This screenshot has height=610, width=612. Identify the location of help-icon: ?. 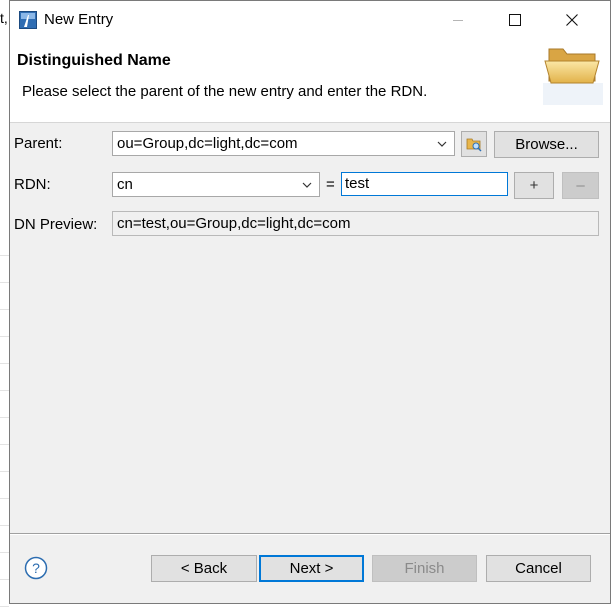
(36, 568).